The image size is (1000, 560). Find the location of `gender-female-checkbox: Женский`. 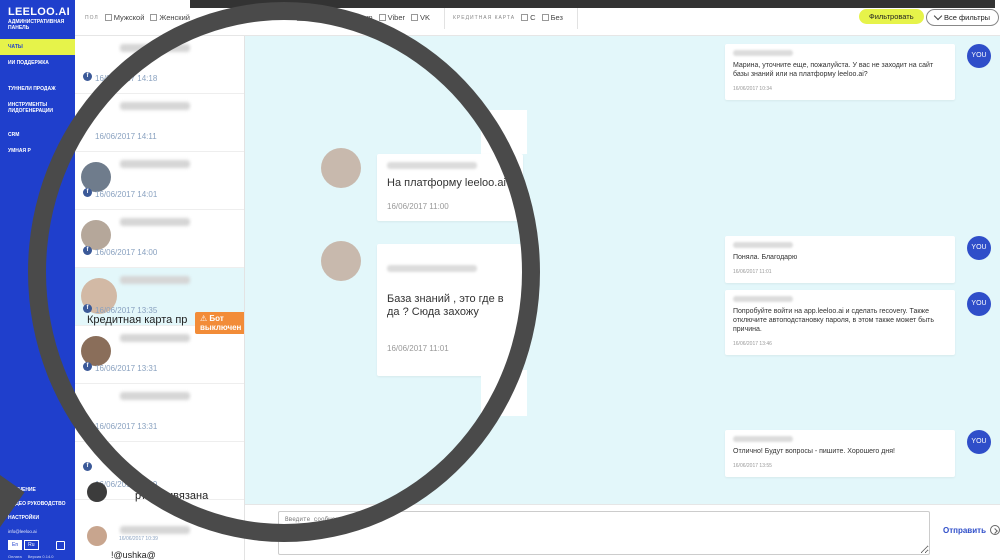

gender-female-checkbox: Женский is located at coordinates (170, 17).